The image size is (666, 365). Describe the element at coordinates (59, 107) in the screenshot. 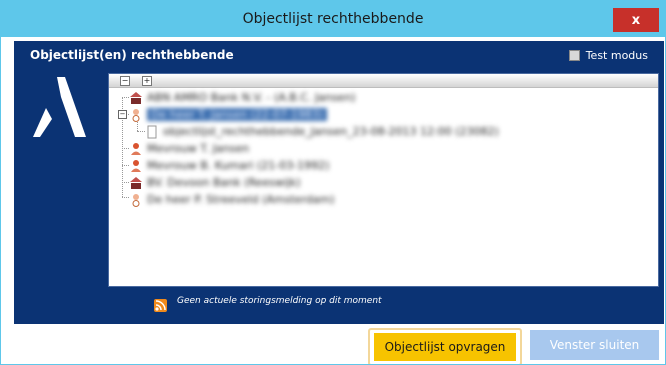

I see `brand-logo-icon` at that location.